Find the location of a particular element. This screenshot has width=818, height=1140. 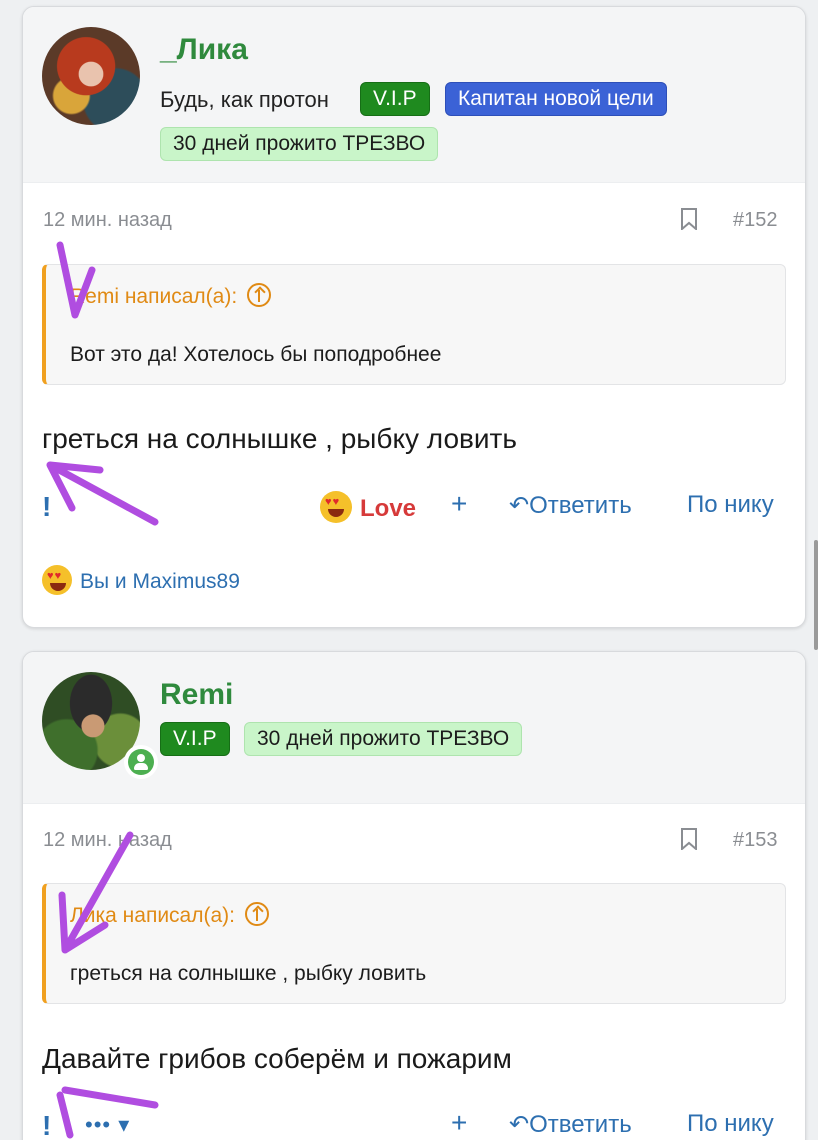

avatar is located at coordinates (91, 76).